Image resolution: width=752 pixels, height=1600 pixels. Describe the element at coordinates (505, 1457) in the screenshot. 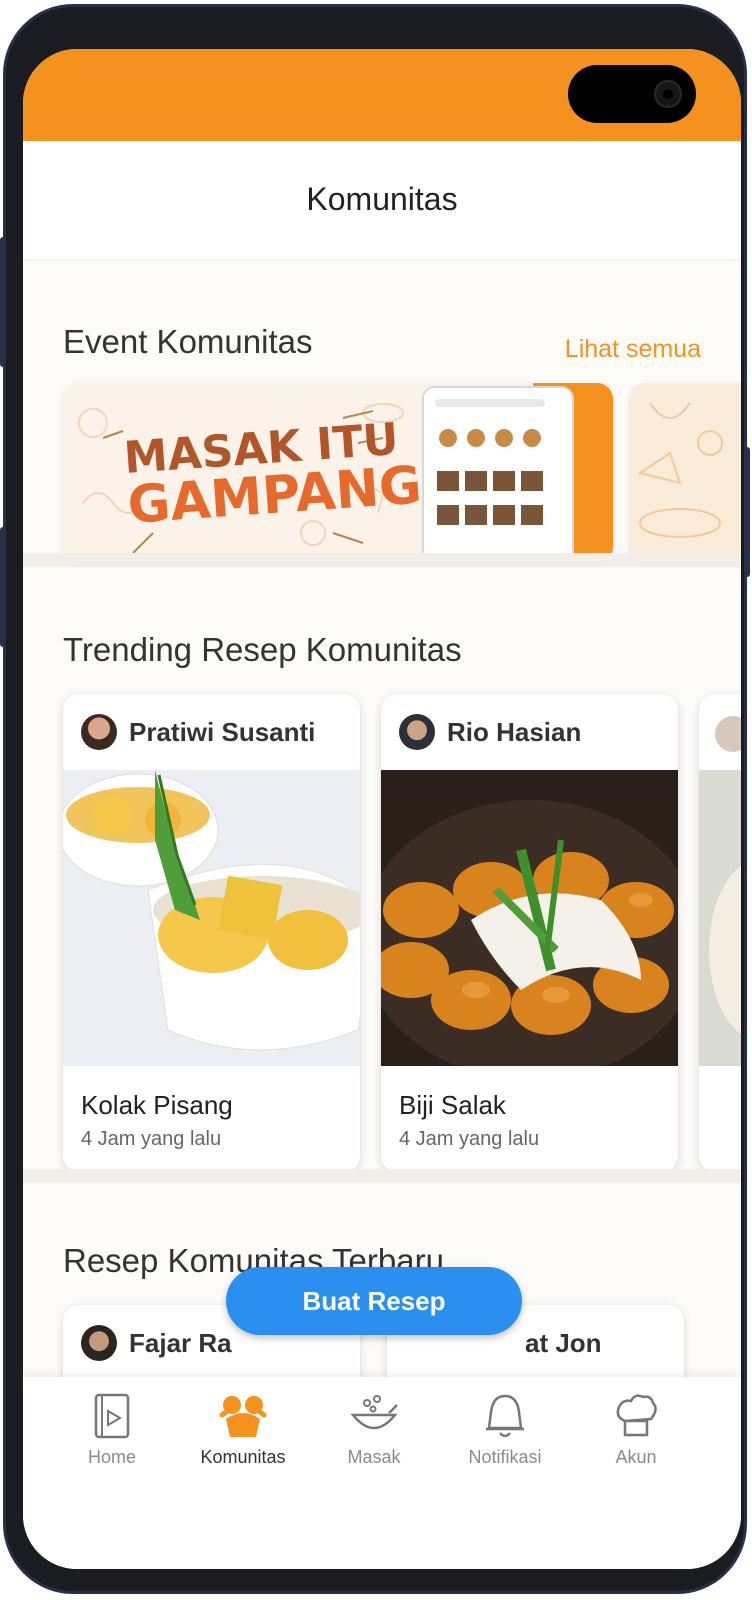

I see `nav-label: Notifikasi` at that location.